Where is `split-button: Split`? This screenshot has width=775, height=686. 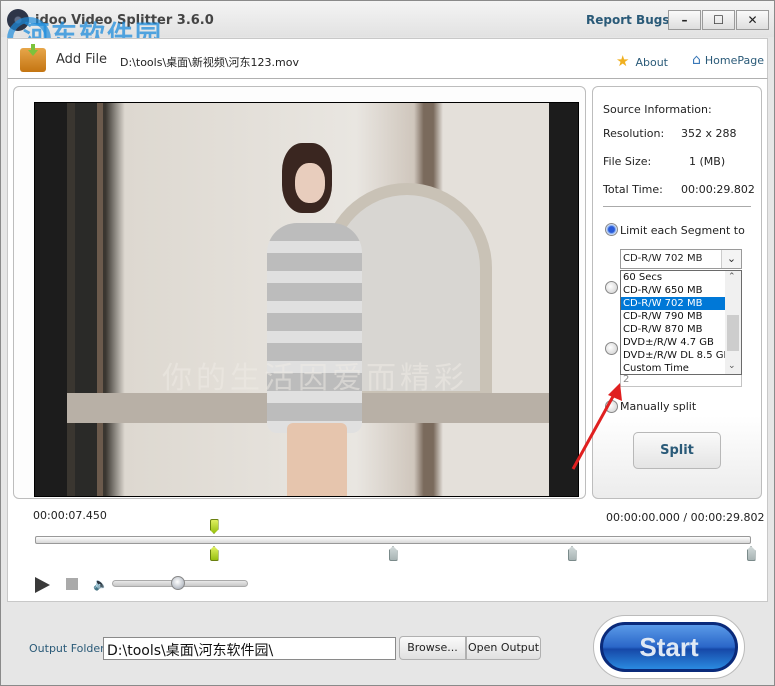
split-button: Split is located at coordinates (677, 450).